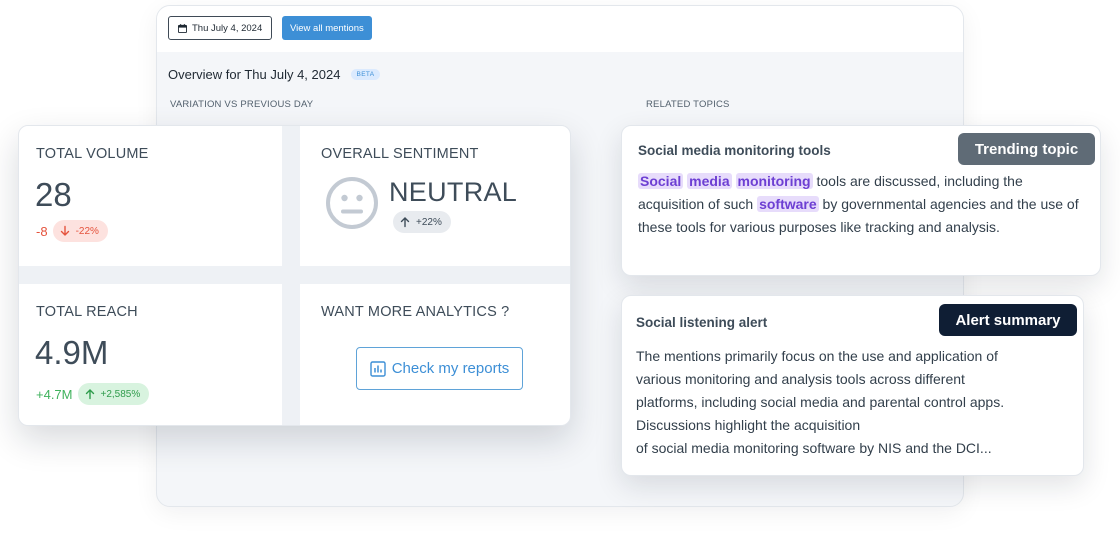 The width and height of the screenshot is (1120, 555). I want to click on date-picker-button: Thu July 4, 2024, so click(220, 28).